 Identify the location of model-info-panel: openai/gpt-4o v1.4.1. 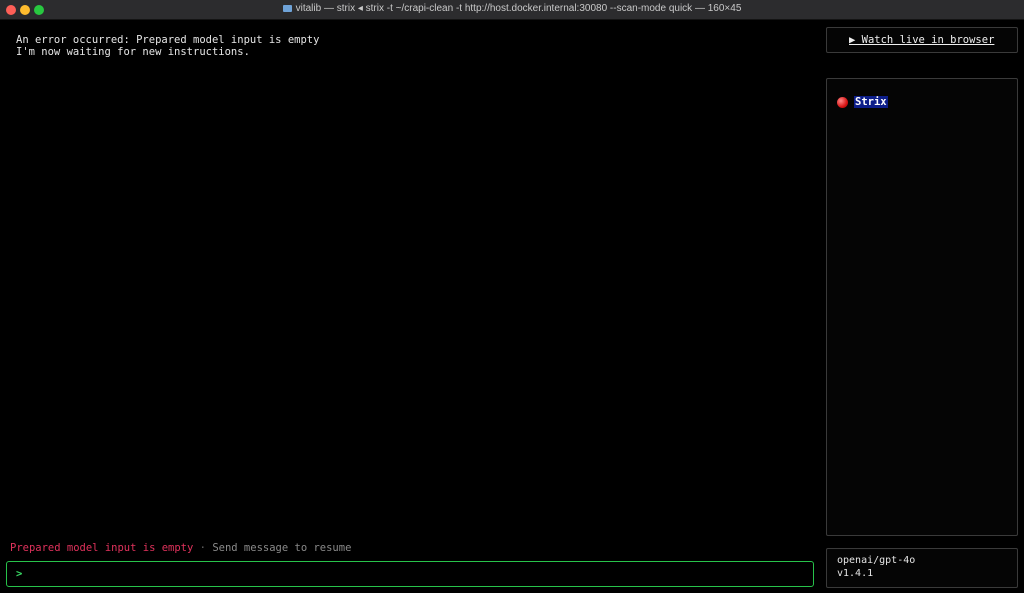
(922, 568).